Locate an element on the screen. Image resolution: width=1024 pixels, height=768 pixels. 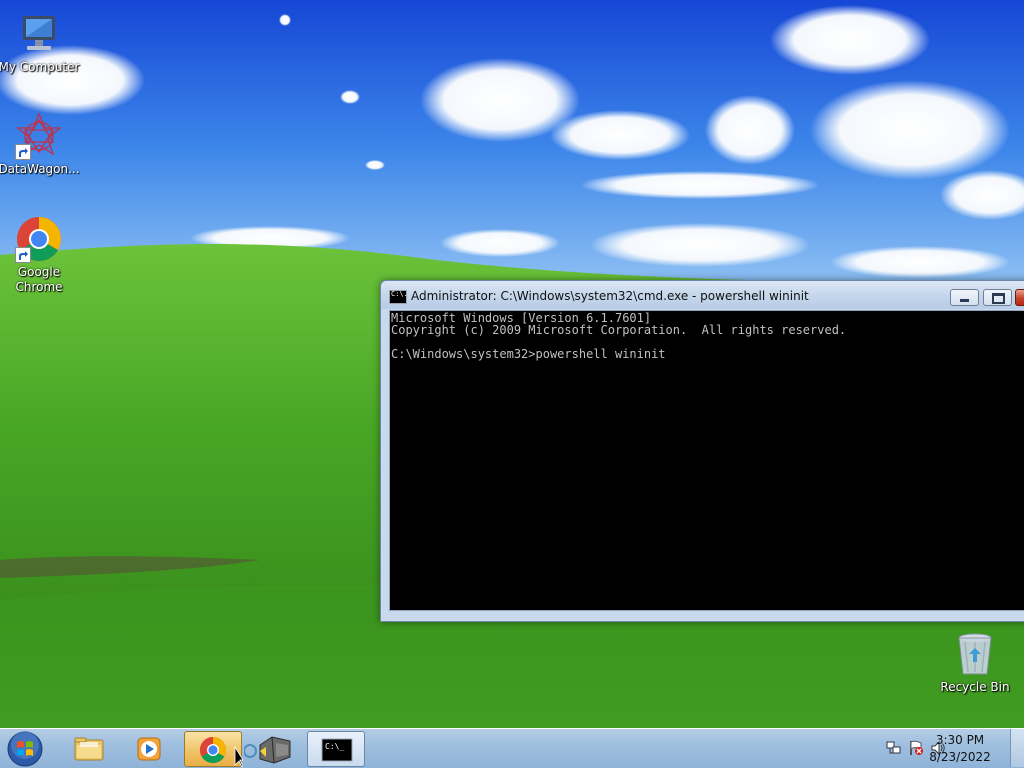
start-button is located at coordinates (25, 749).